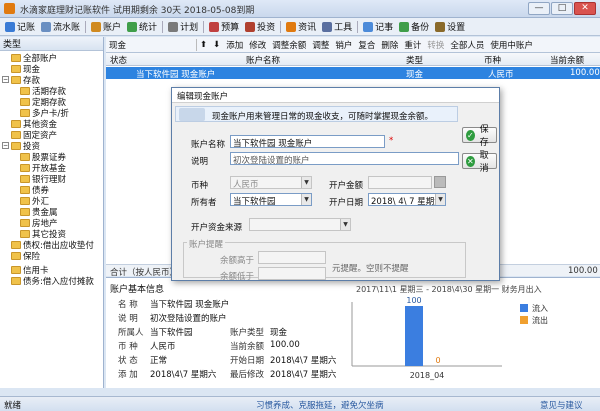  I want to click on tree-item: 现金, so click(25, 69).